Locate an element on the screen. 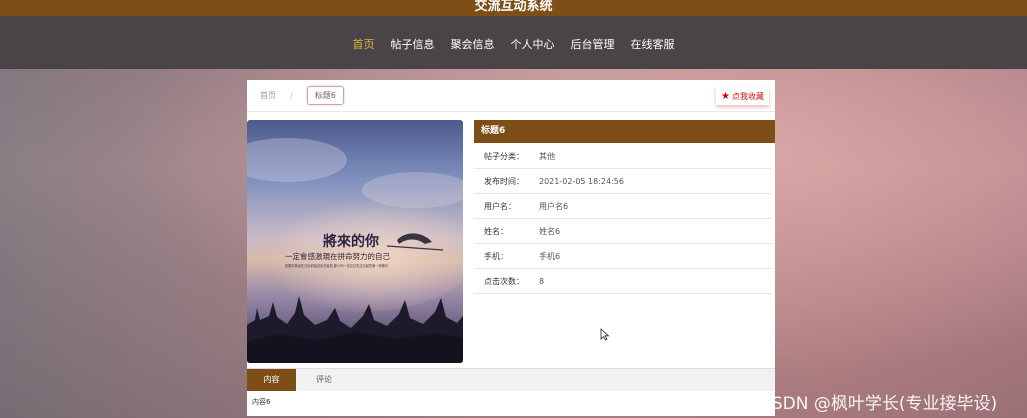  info-value: 手机6 is located at coordinates (550, 256).